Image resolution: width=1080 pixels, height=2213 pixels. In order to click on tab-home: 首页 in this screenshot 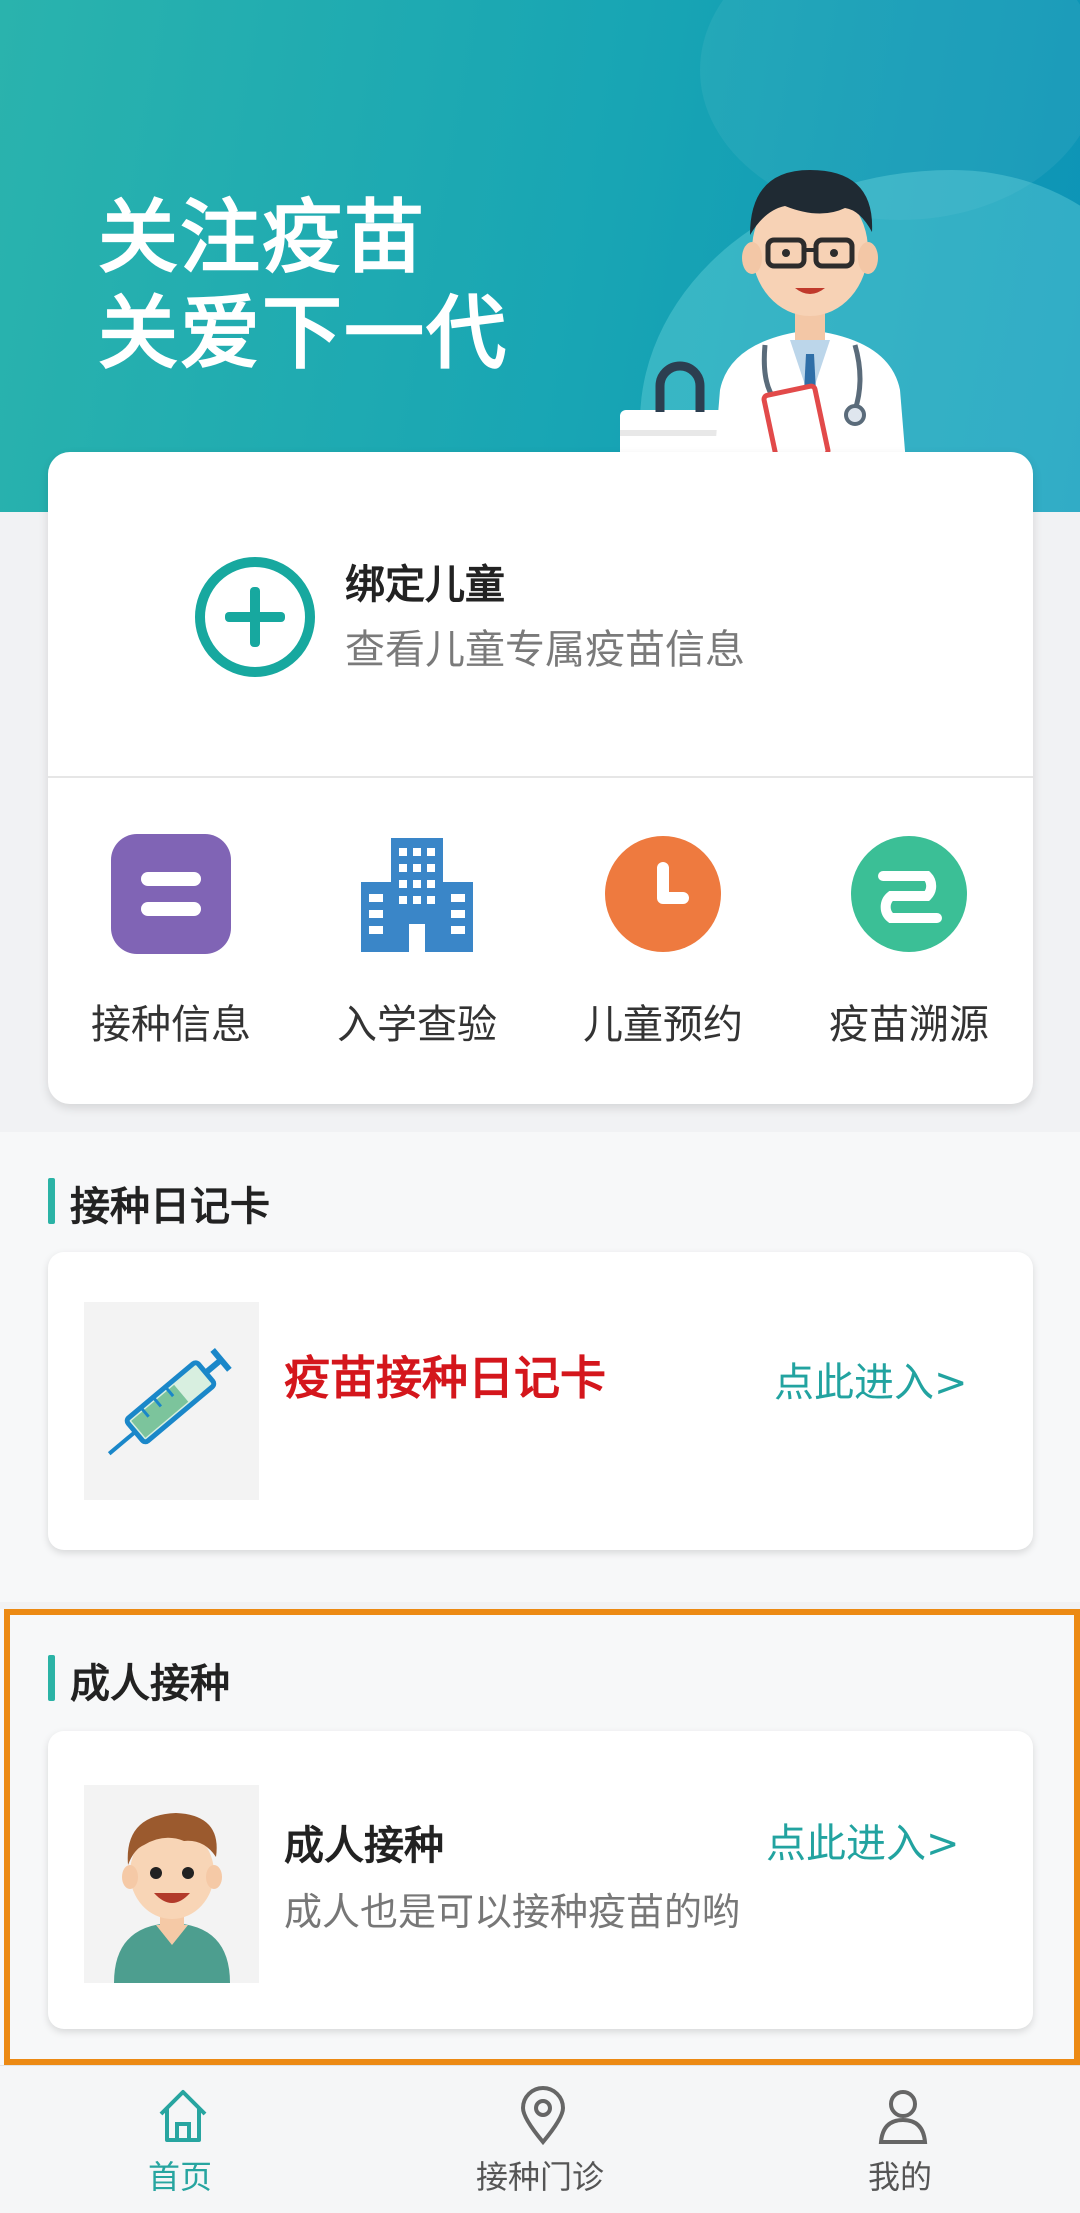, I will do `click(180, 2139)`.